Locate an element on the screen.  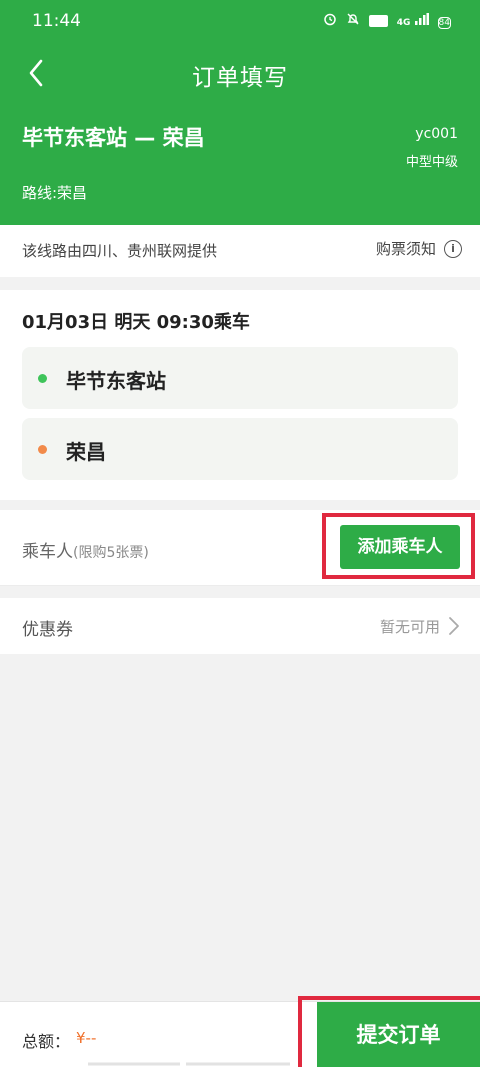
start-station: 毕节东客站 is located at coordinates (240, 378).